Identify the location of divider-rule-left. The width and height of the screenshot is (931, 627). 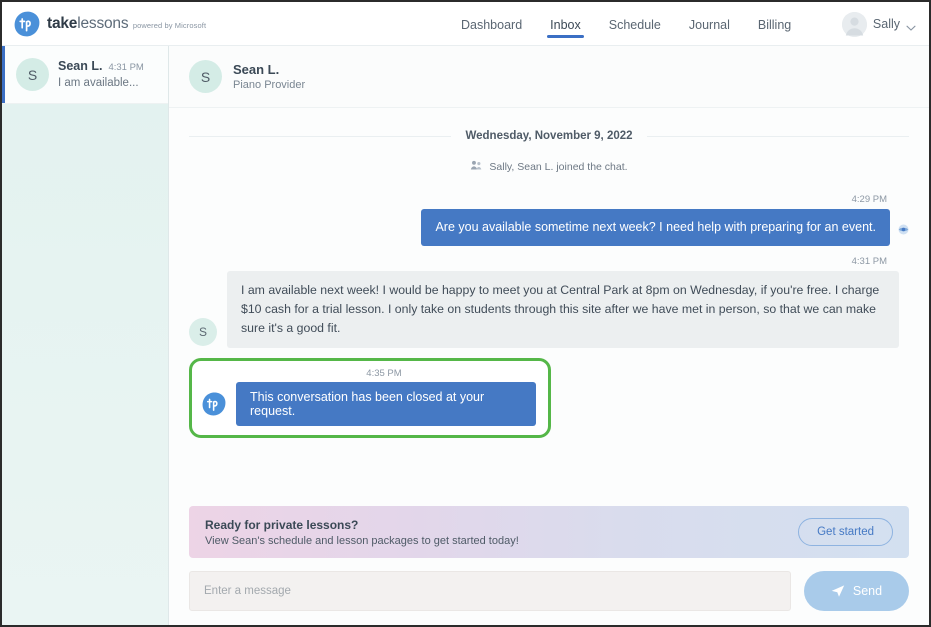
(320, 136).